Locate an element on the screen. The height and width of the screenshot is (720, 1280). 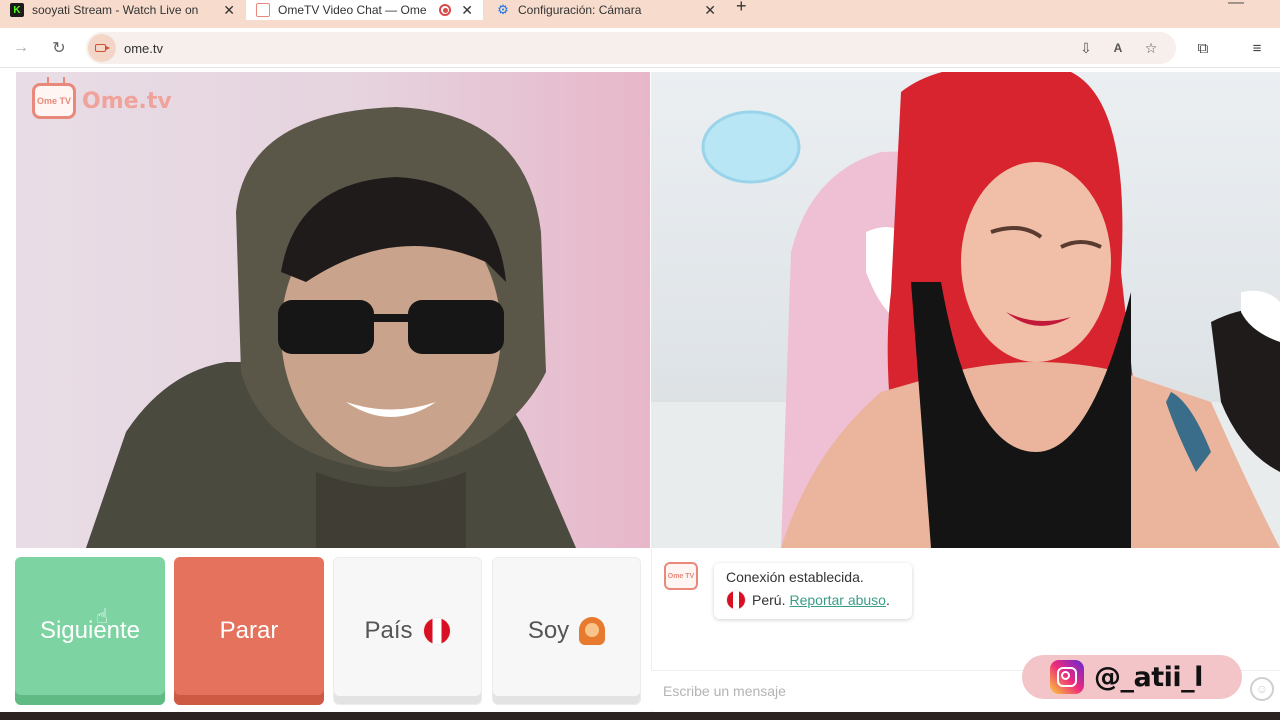
stop-button-label: Parar is located at coordinates (249, 630).